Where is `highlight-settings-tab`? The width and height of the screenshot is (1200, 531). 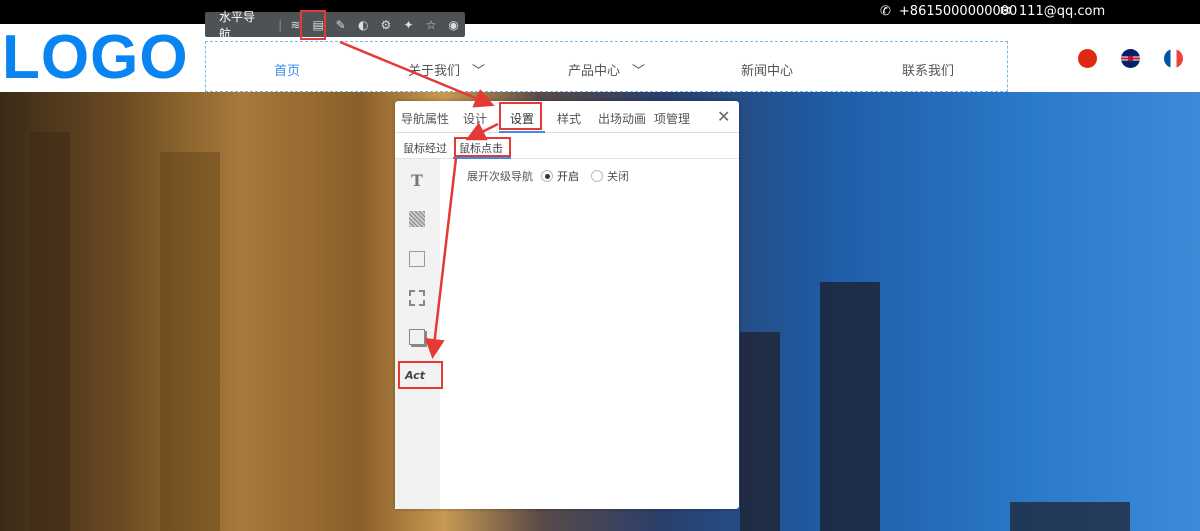
highlight-settings-tab is located at coordinates (520, 116).